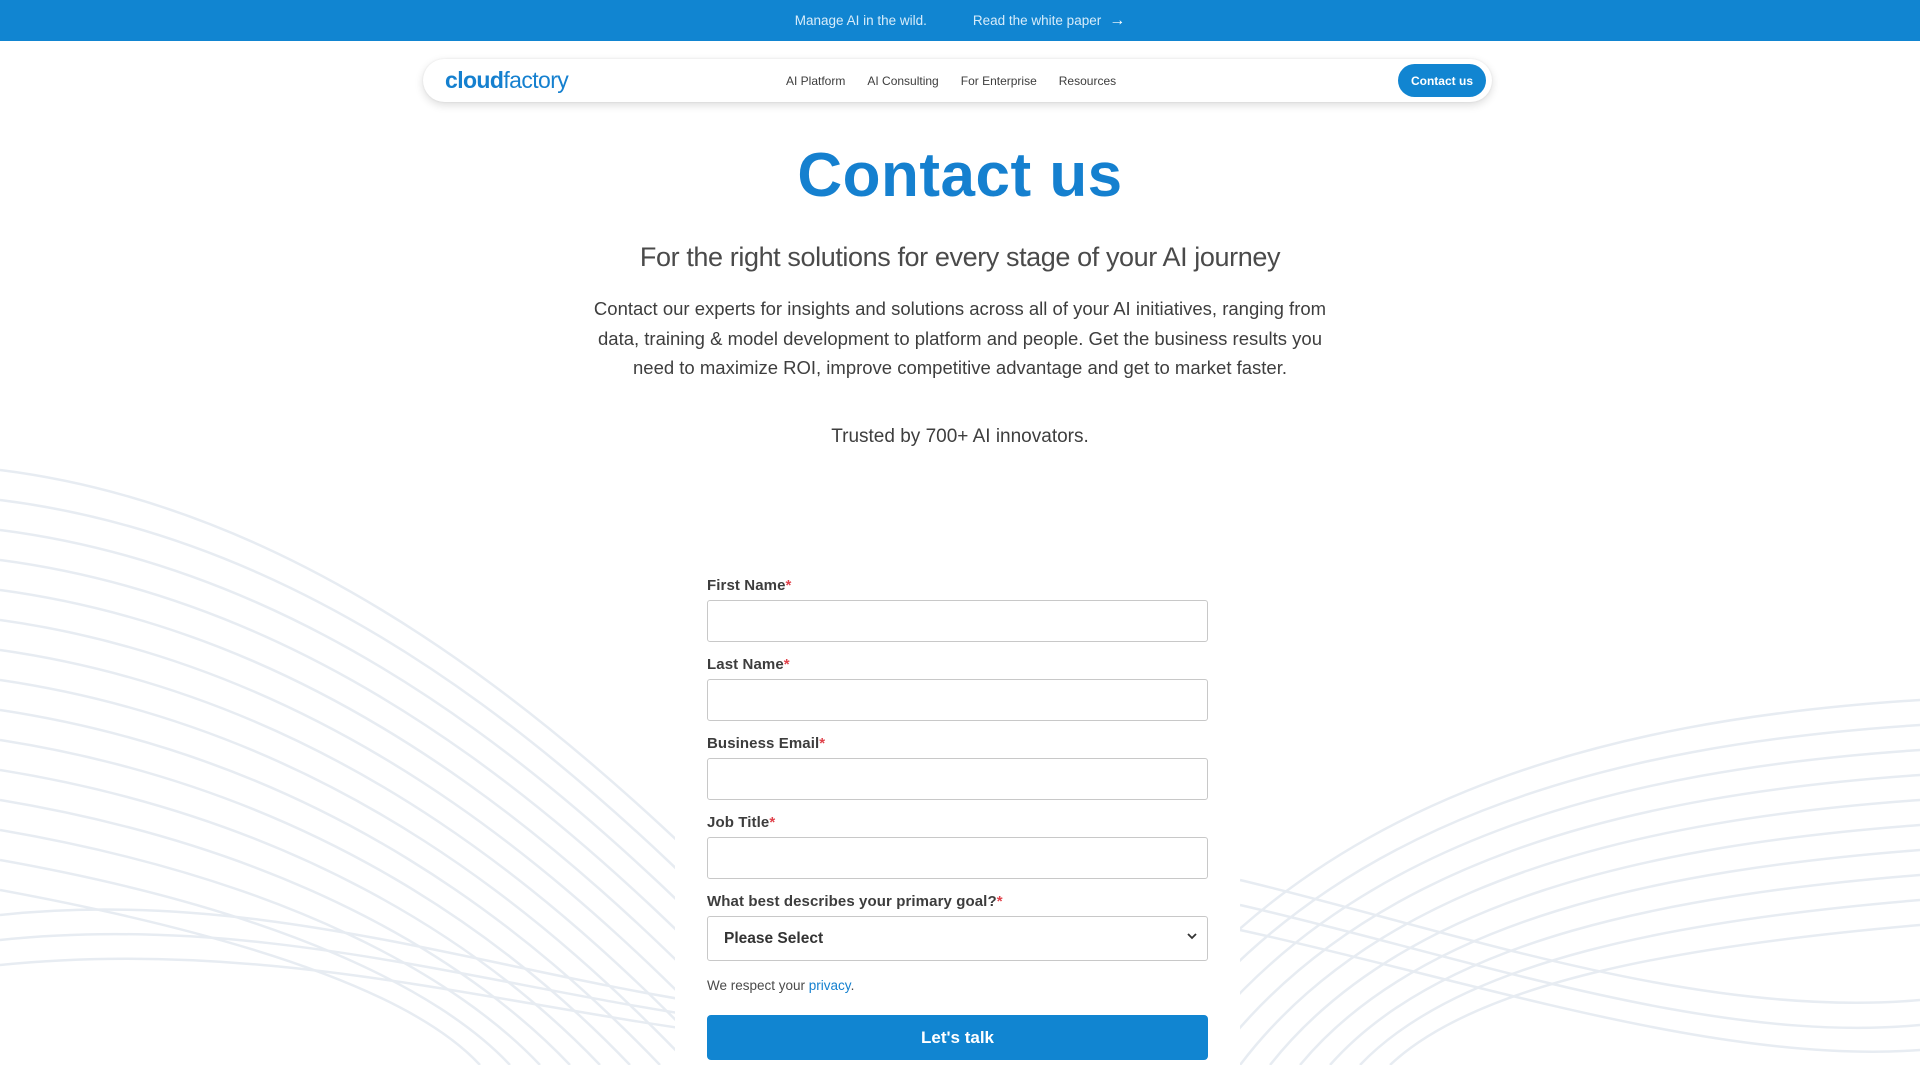 This screenshot has width=1920, height=1065. Describe the element at coordinates (957, 700) in the screenshot. I see `last-name-input` at that location.